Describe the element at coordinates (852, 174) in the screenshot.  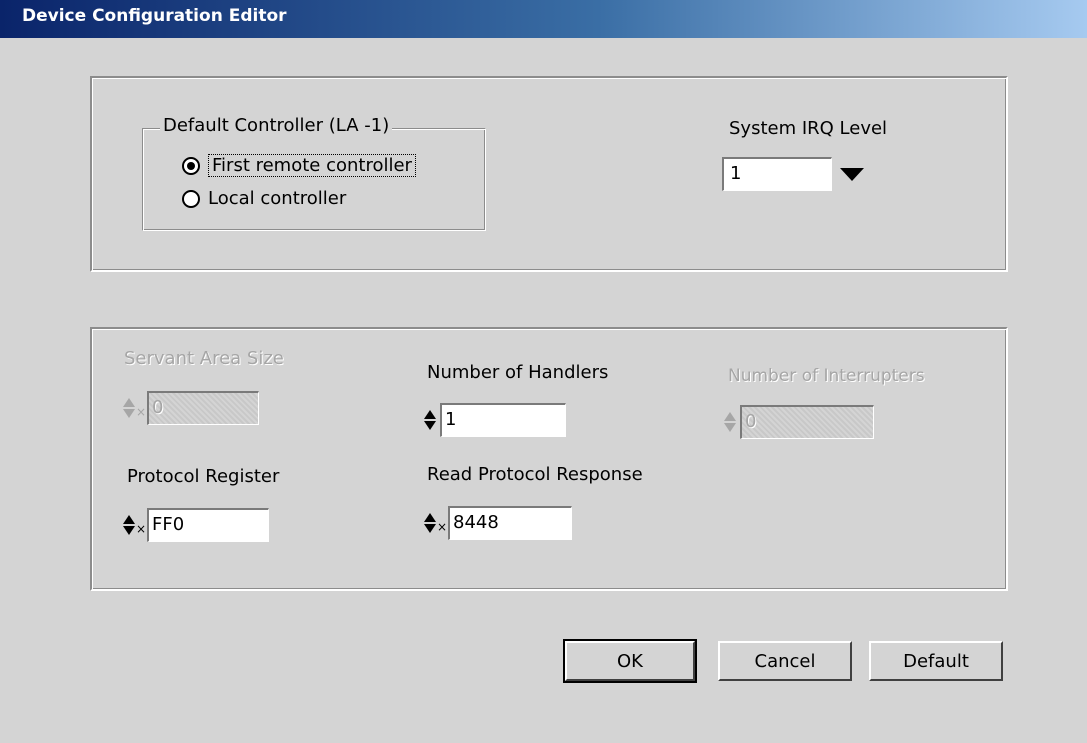
I see `chevron-down-icon` at that location.